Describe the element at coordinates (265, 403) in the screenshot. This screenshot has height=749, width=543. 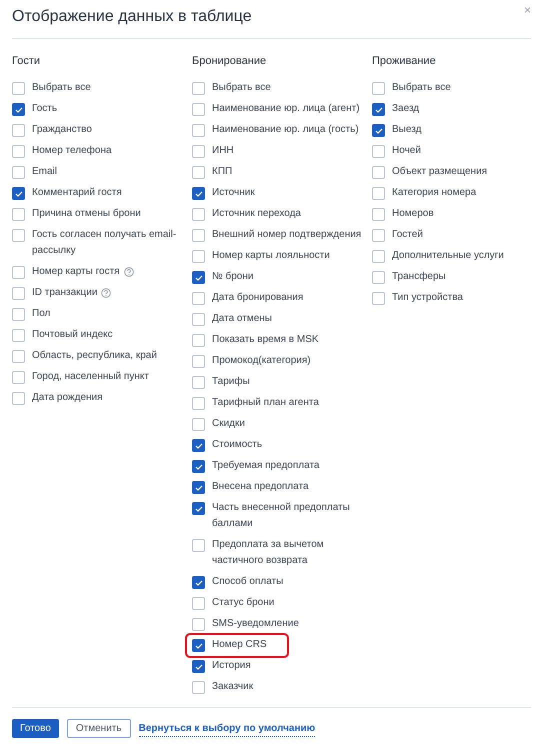
I see `option-label: Тарифный план агента` at that location.